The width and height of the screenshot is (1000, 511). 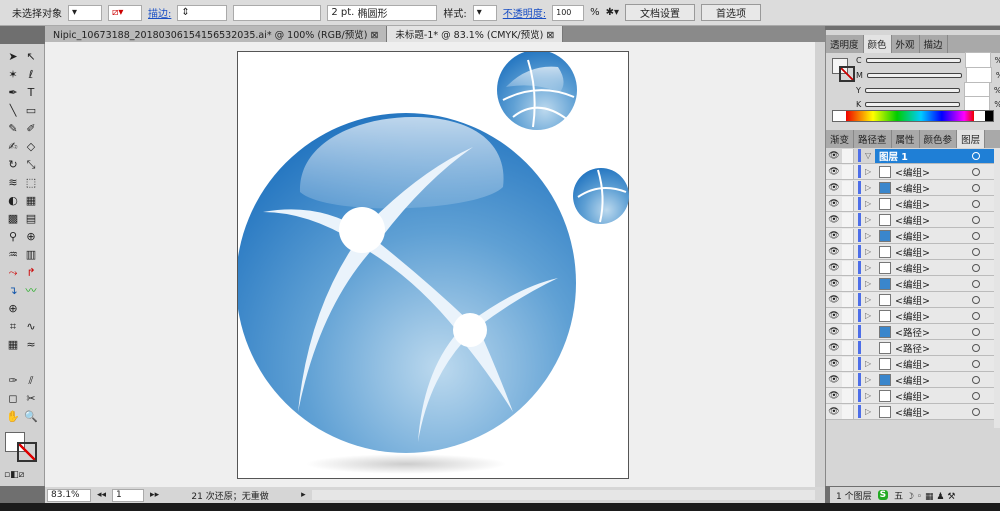 I want to click on tab-appearance: 外观, so click(x=906, y=44).